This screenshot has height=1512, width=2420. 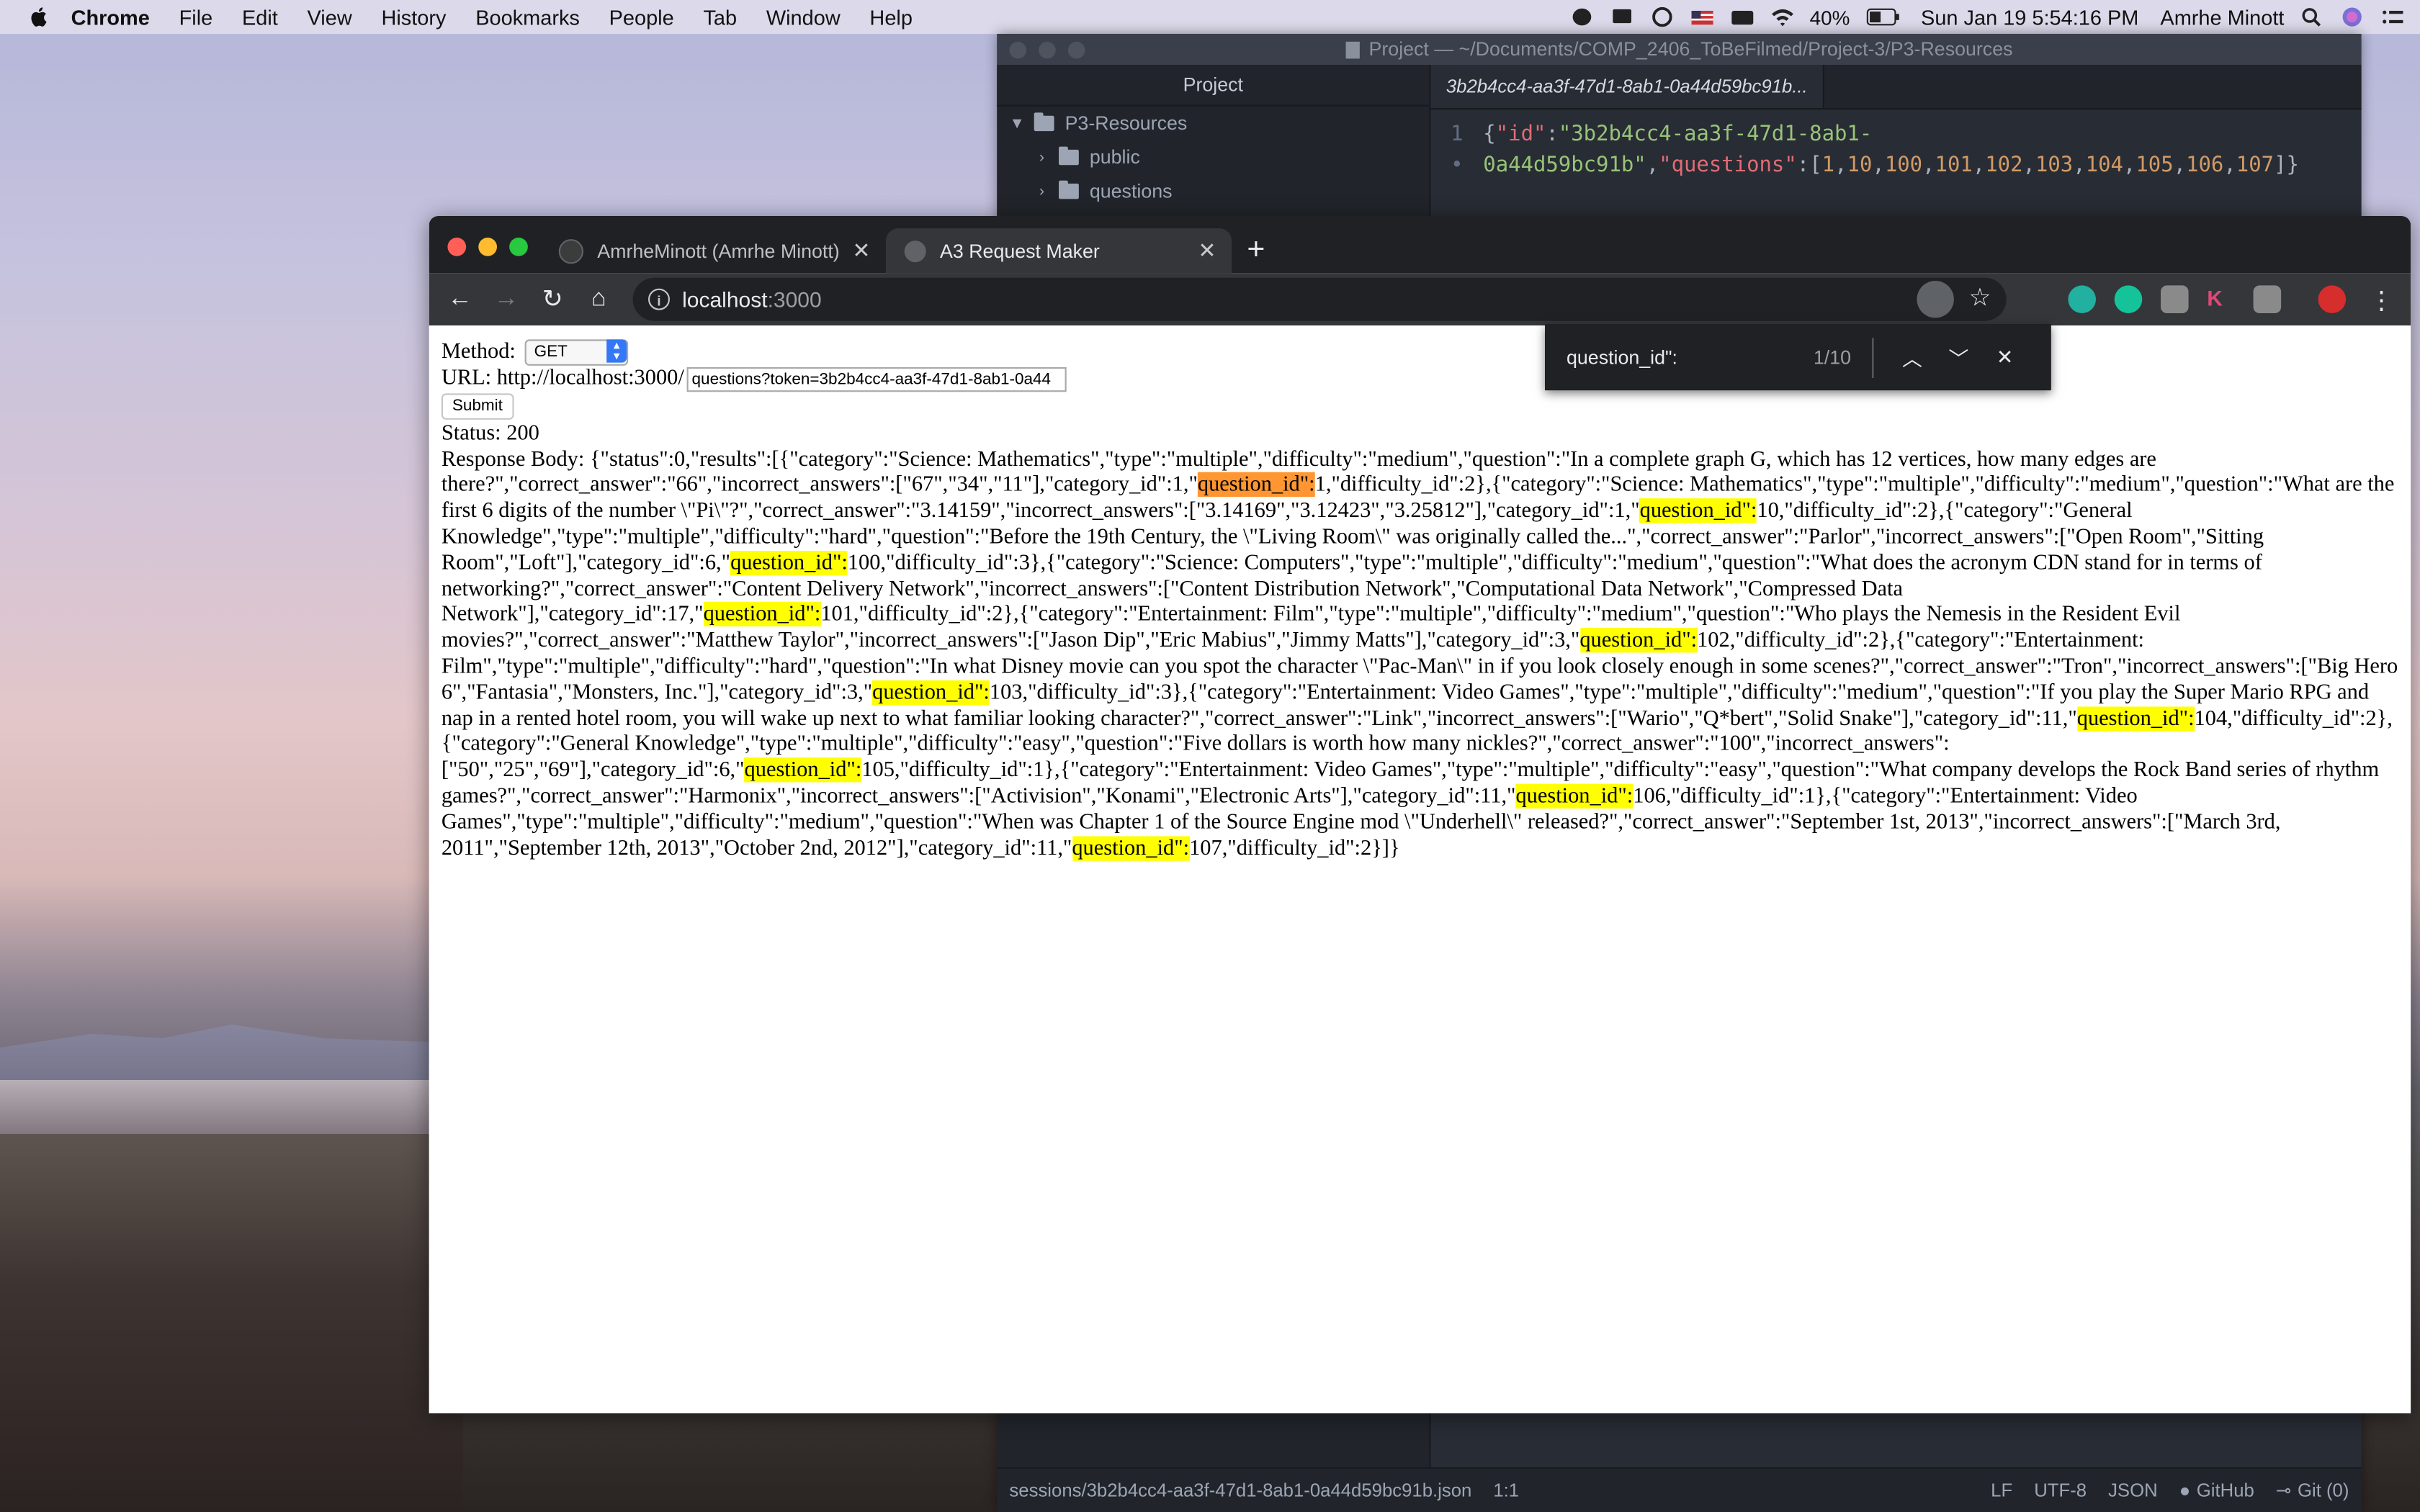 What do you see at coordinates (552, 299) in the screenshot?
I see `reload-icon: ↻` at bounding box center [552, 299].